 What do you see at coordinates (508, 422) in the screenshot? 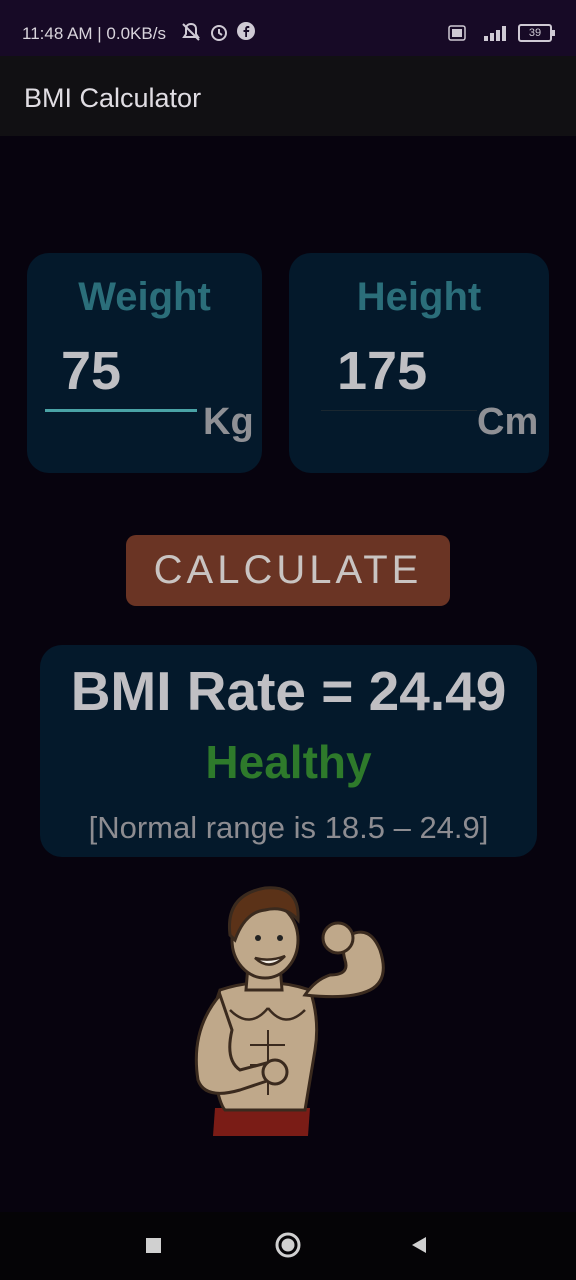
I see `height-unit: Cm` at bounding box center [508, 422].